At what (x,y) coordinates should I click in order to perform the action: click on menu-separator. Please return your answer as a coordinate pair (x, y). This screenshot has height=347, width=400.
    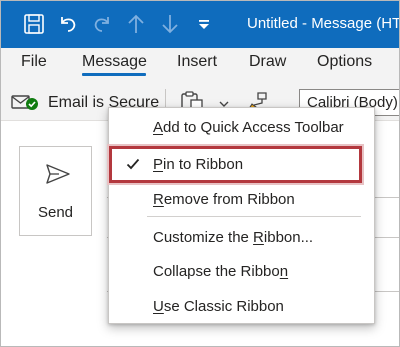
    Looking at the image, I should click on (254, 216).